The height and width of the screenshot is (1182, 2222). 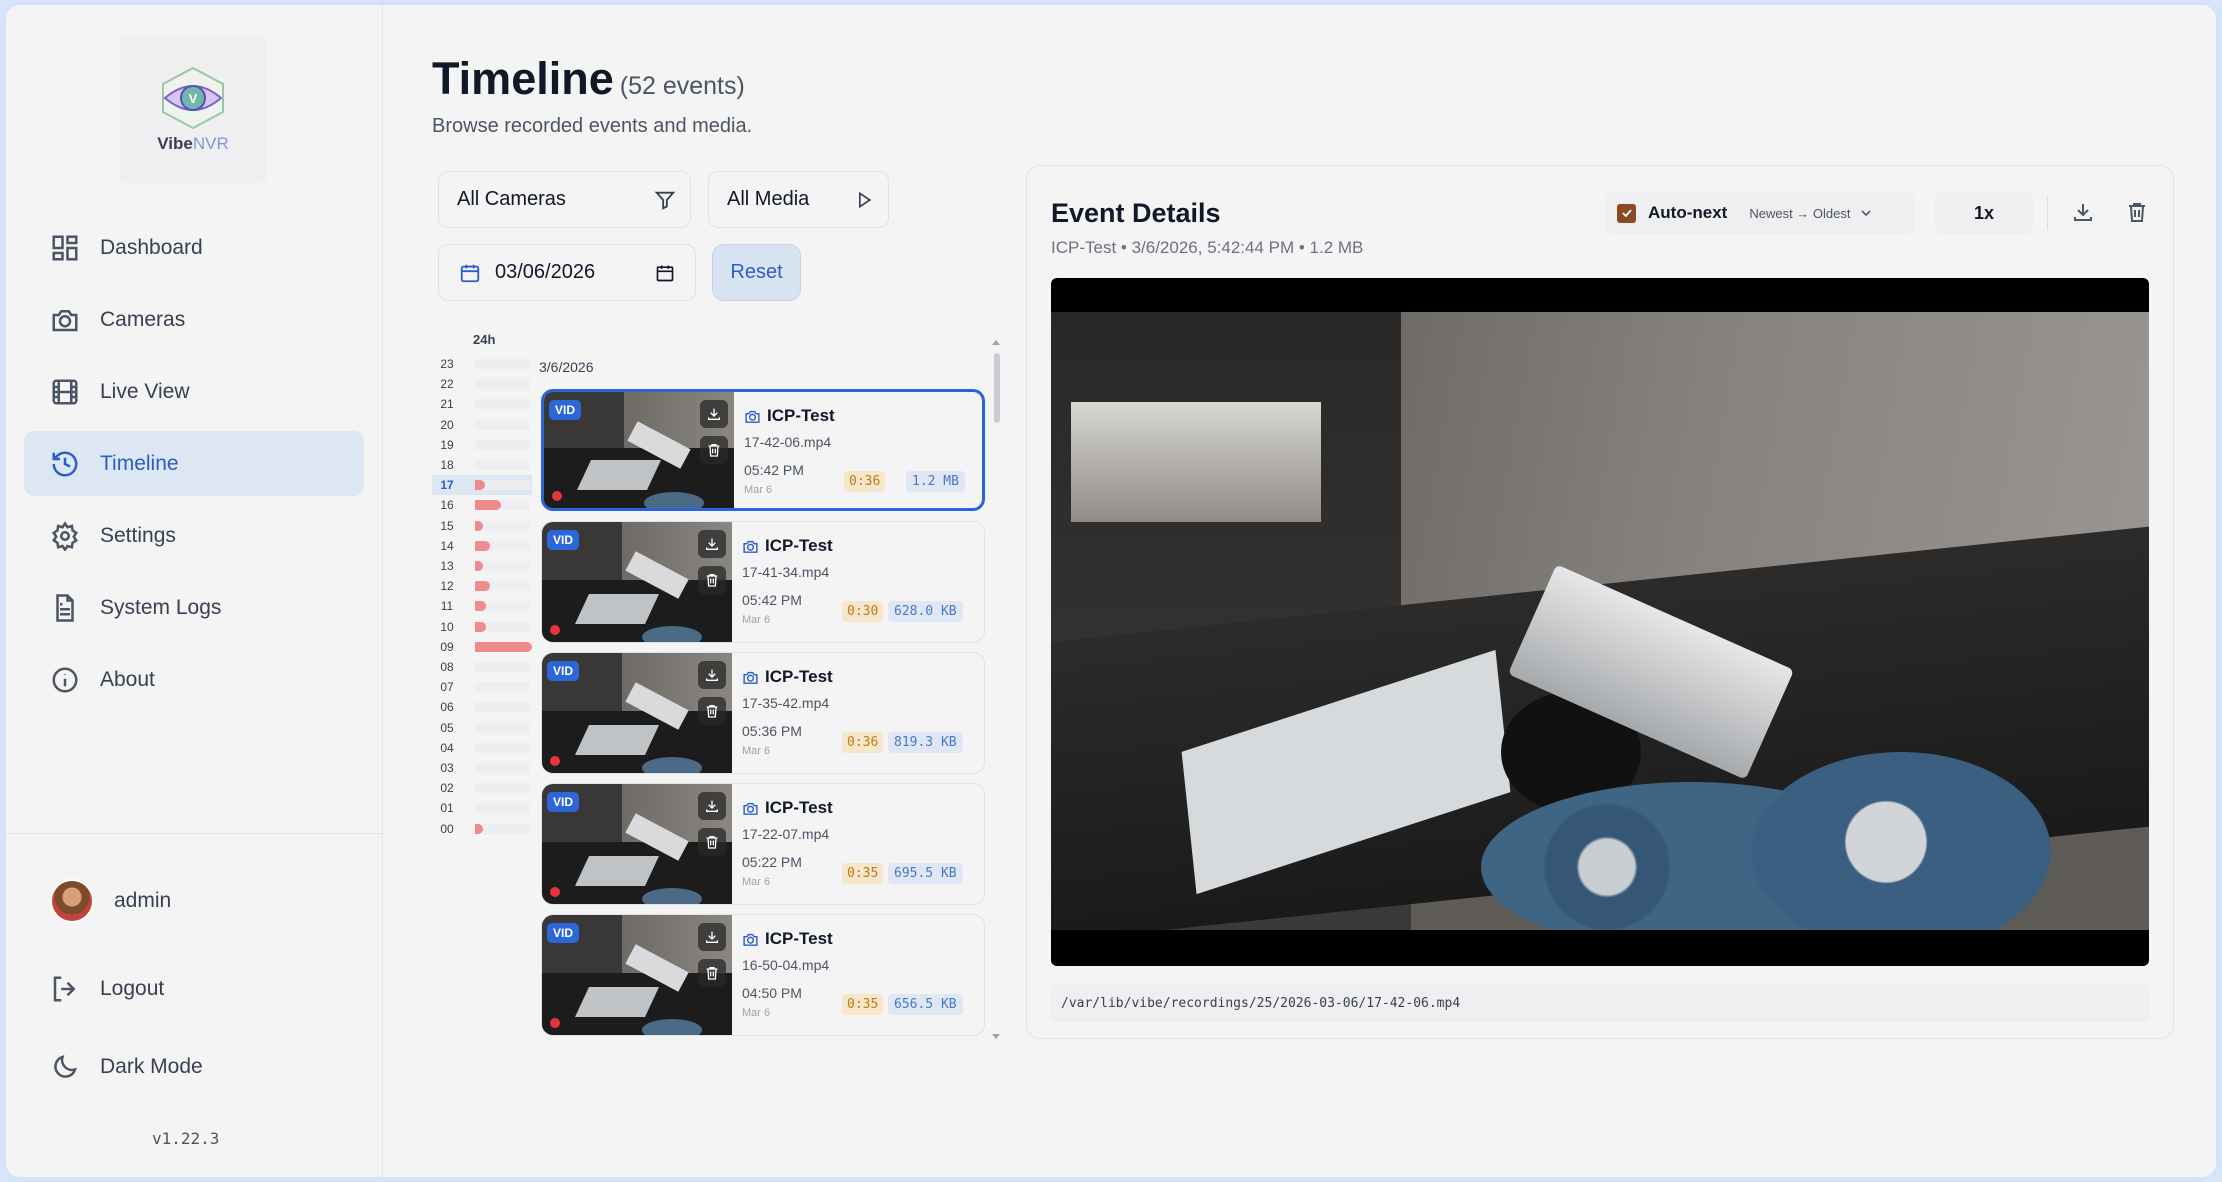 What do you see at coordinates (482, 788) in the screenshot?
I see `histogram-row-02: 02` at bounding box center [482, 788].